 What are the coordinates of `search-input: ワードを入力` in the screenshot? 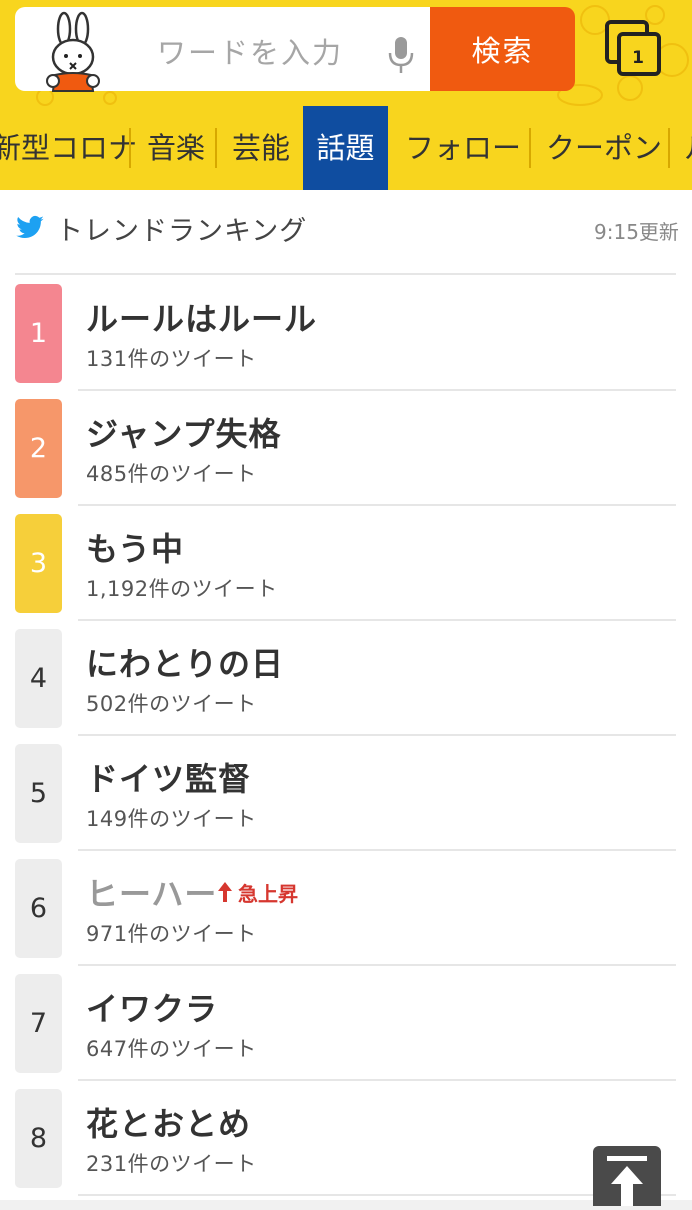 It's located at (250, 53).